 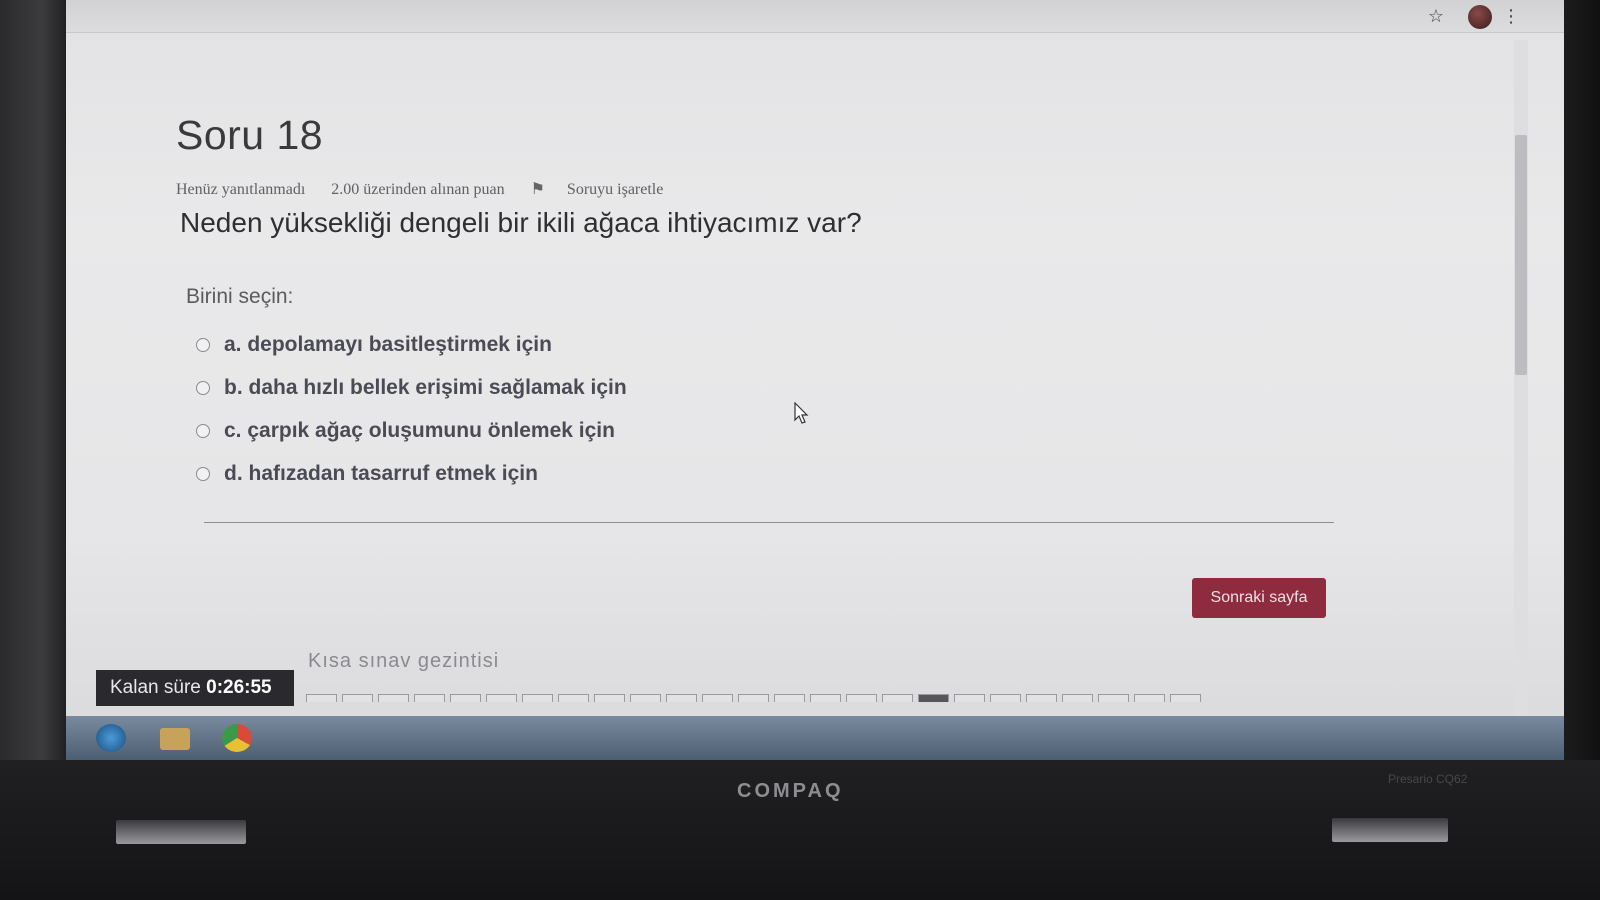 What do you see at coordinates (155, 687) in the screenshot?
I see `timer-label: Kalan süre` at bounding box center [155, 687].